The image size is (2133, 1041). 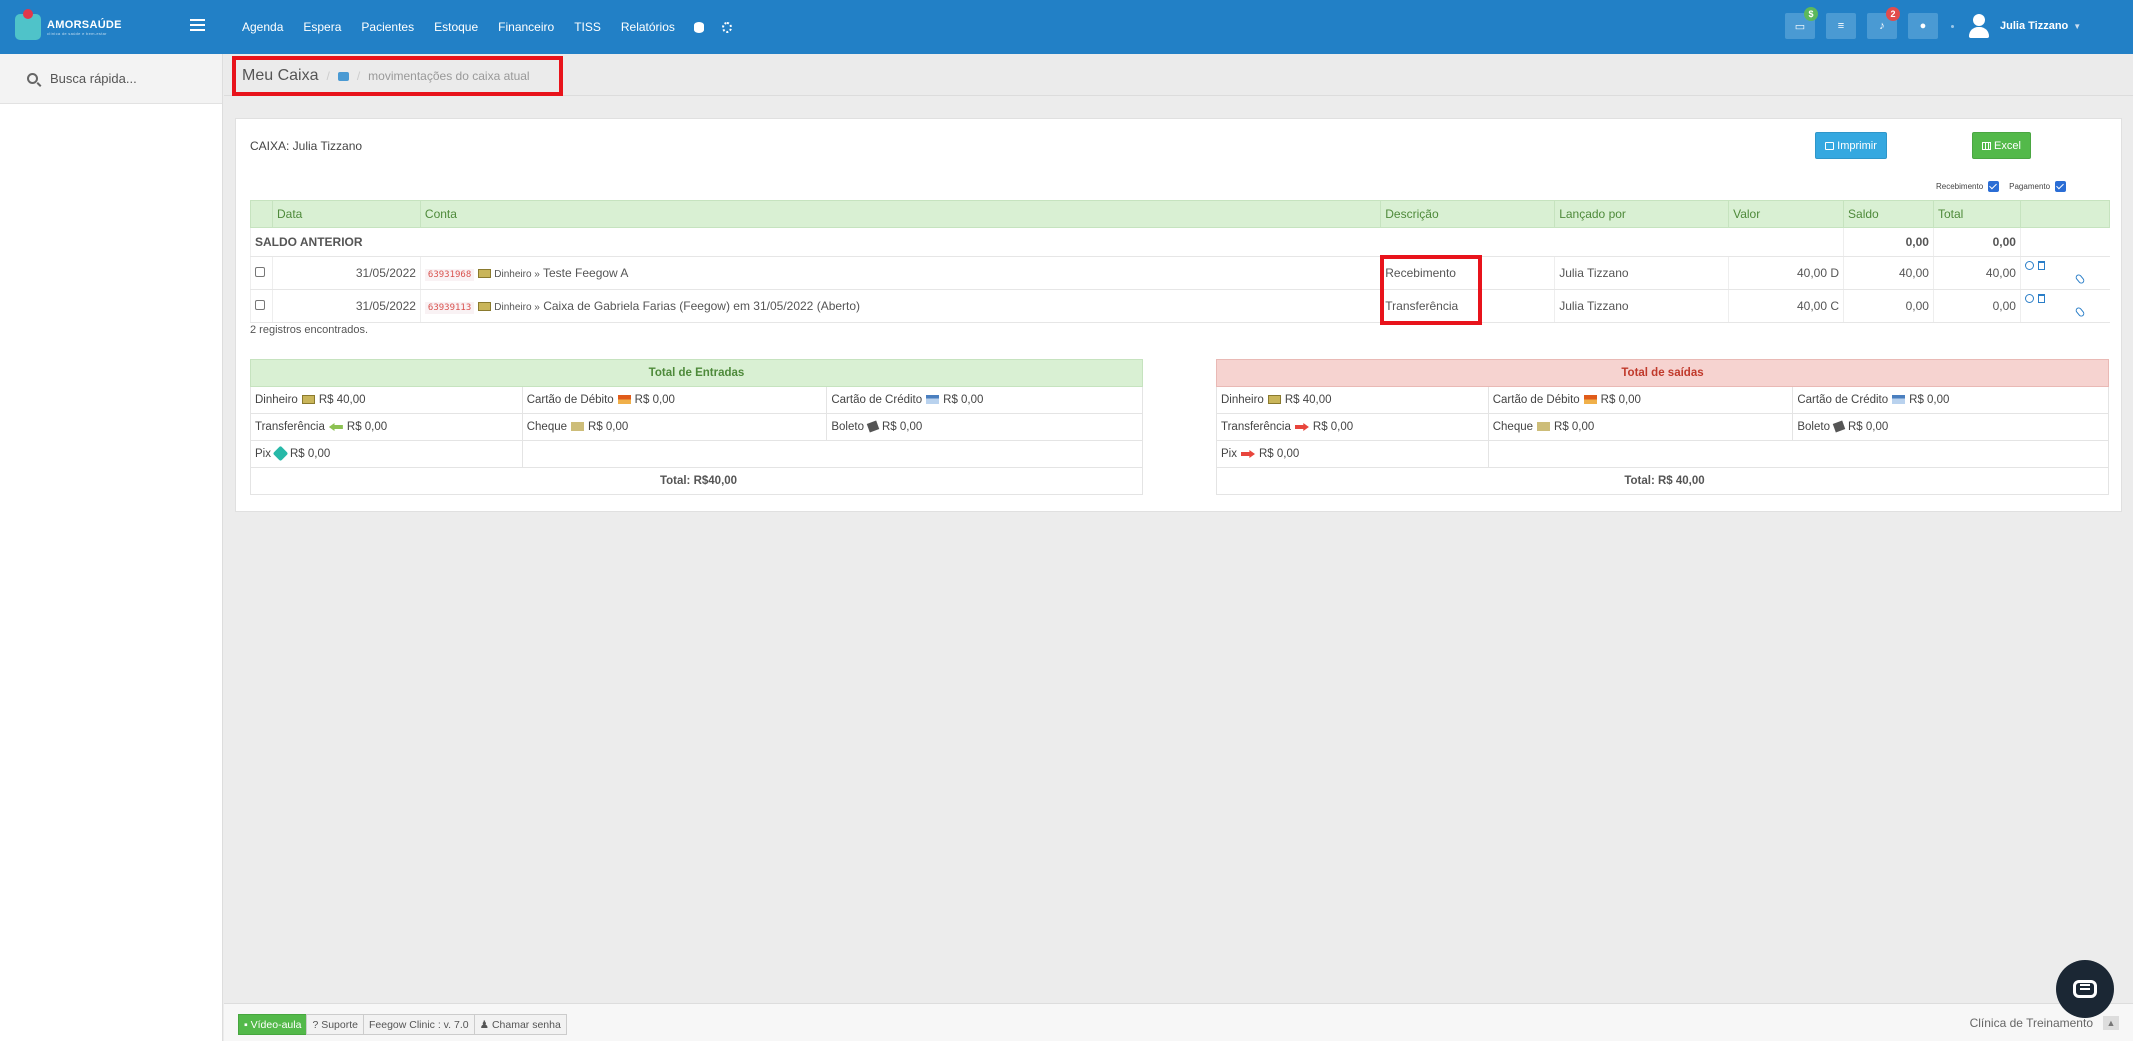 What do you see at coordinates (335, 1024) in the screenshot?
I see `suporte-button: ? Suporte` at bounding box center [335, 1024].